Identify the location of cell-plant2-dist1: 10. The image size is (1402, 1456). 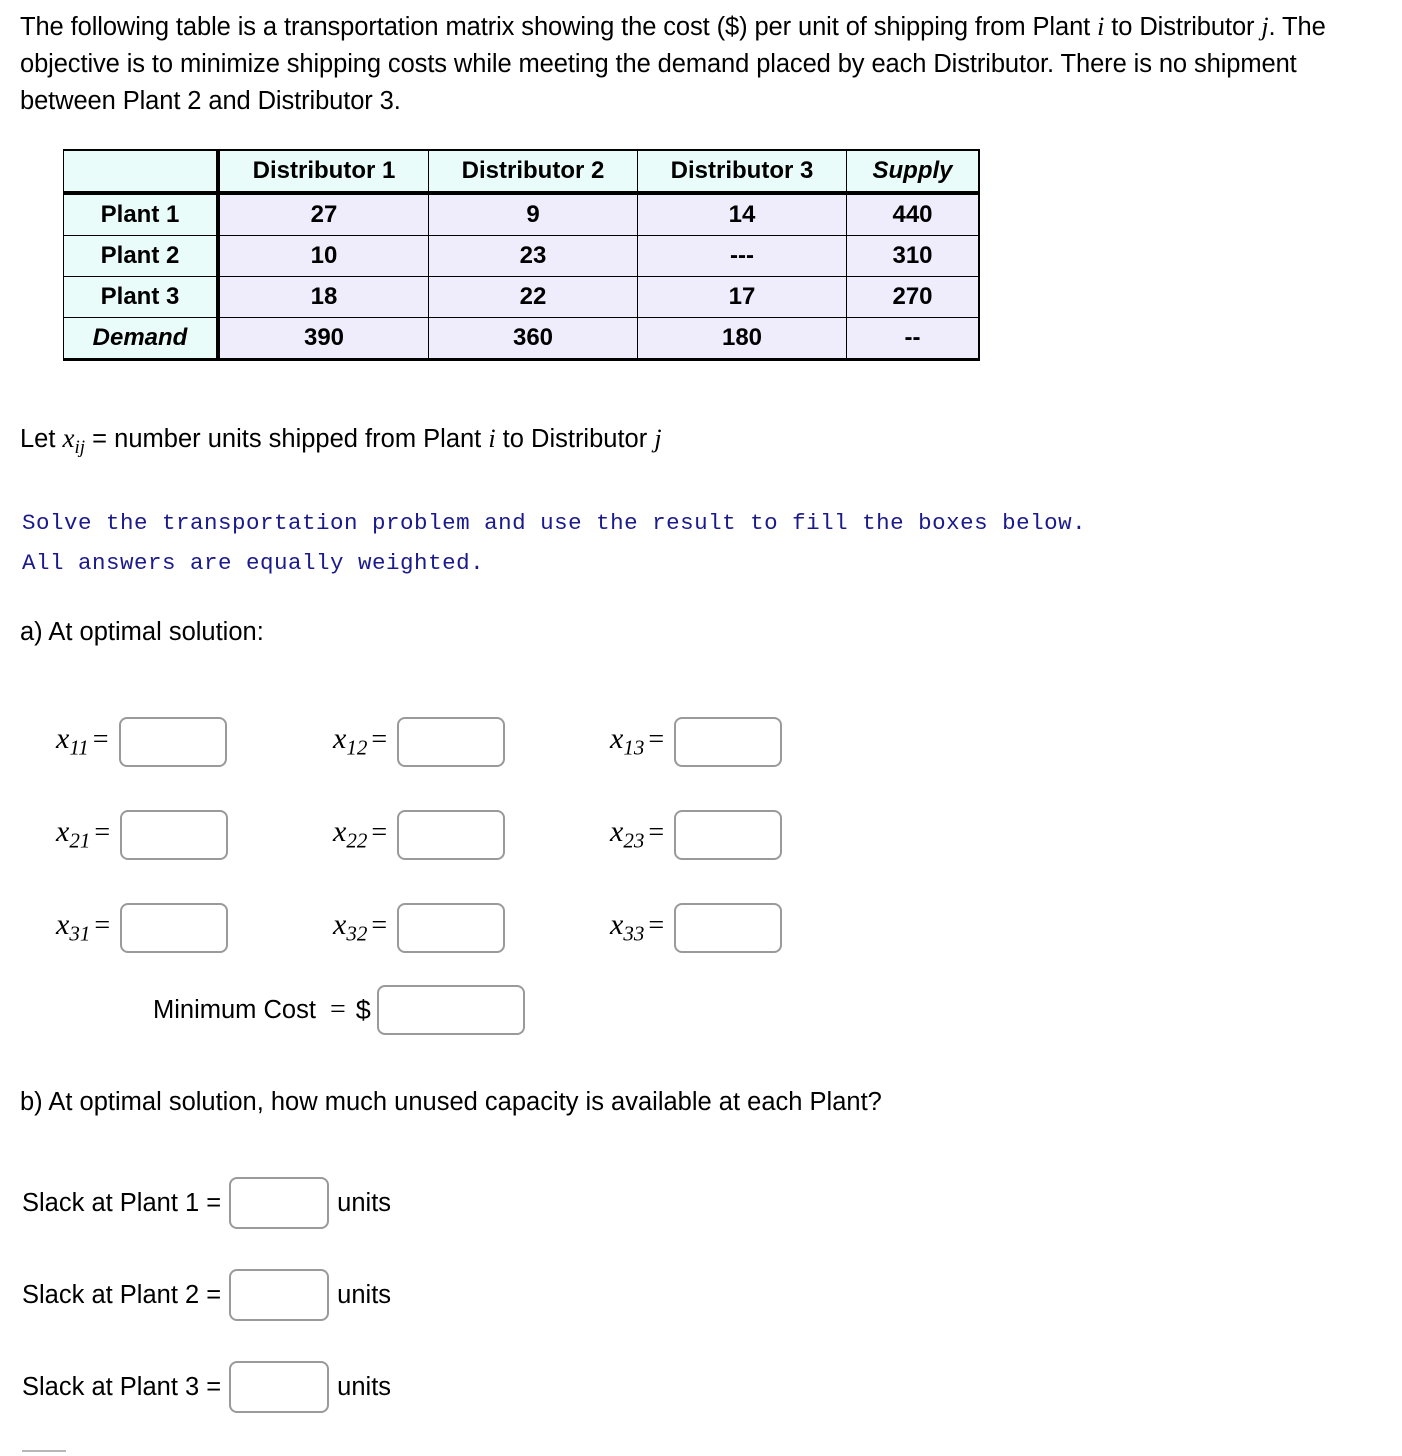
(322, 256).